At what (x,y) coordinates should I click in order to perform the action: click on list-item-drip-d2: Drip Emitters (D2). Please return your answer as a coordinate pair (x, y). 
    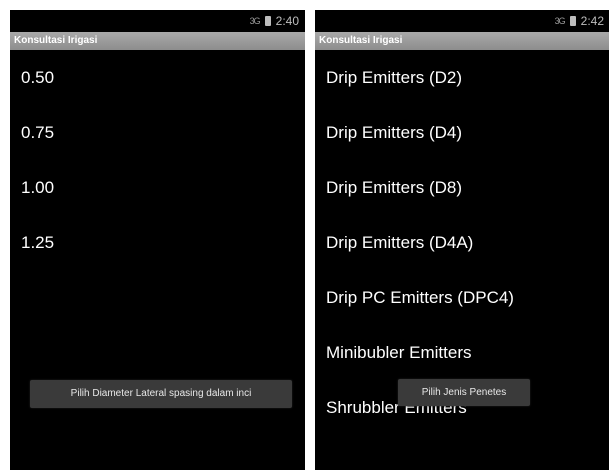
    Looking at the image, I should click on (462, 77).